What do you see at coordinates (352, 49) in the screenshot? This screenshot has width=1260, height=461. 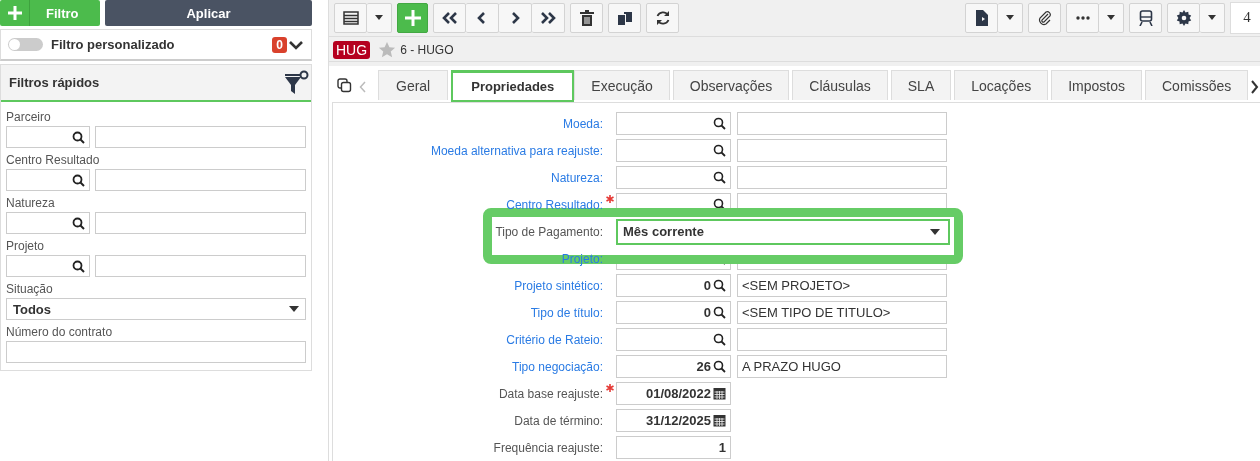 I see `record-badge: HUG` at bounding box center [352, 49].